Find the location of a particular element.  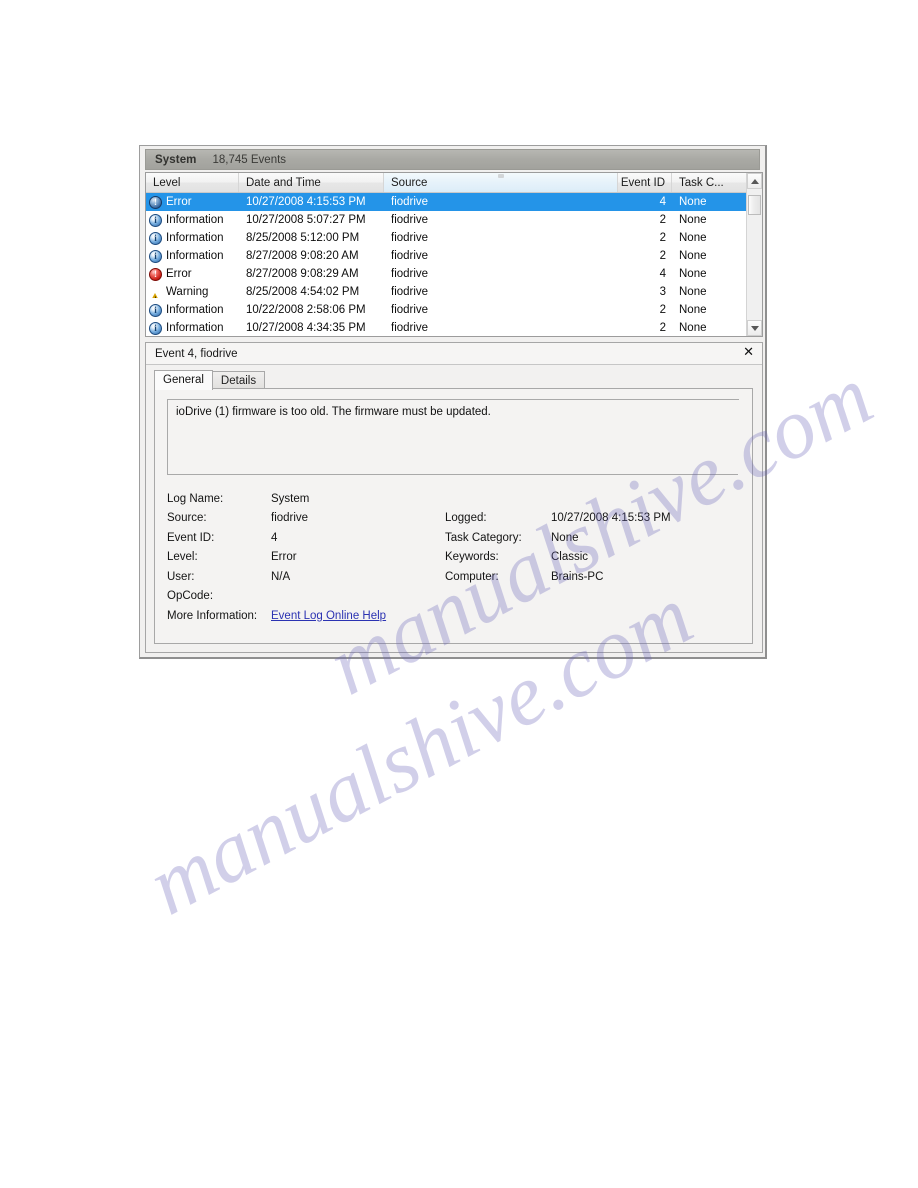

cell-event-id: 3 is located at coordinates (662, 292).